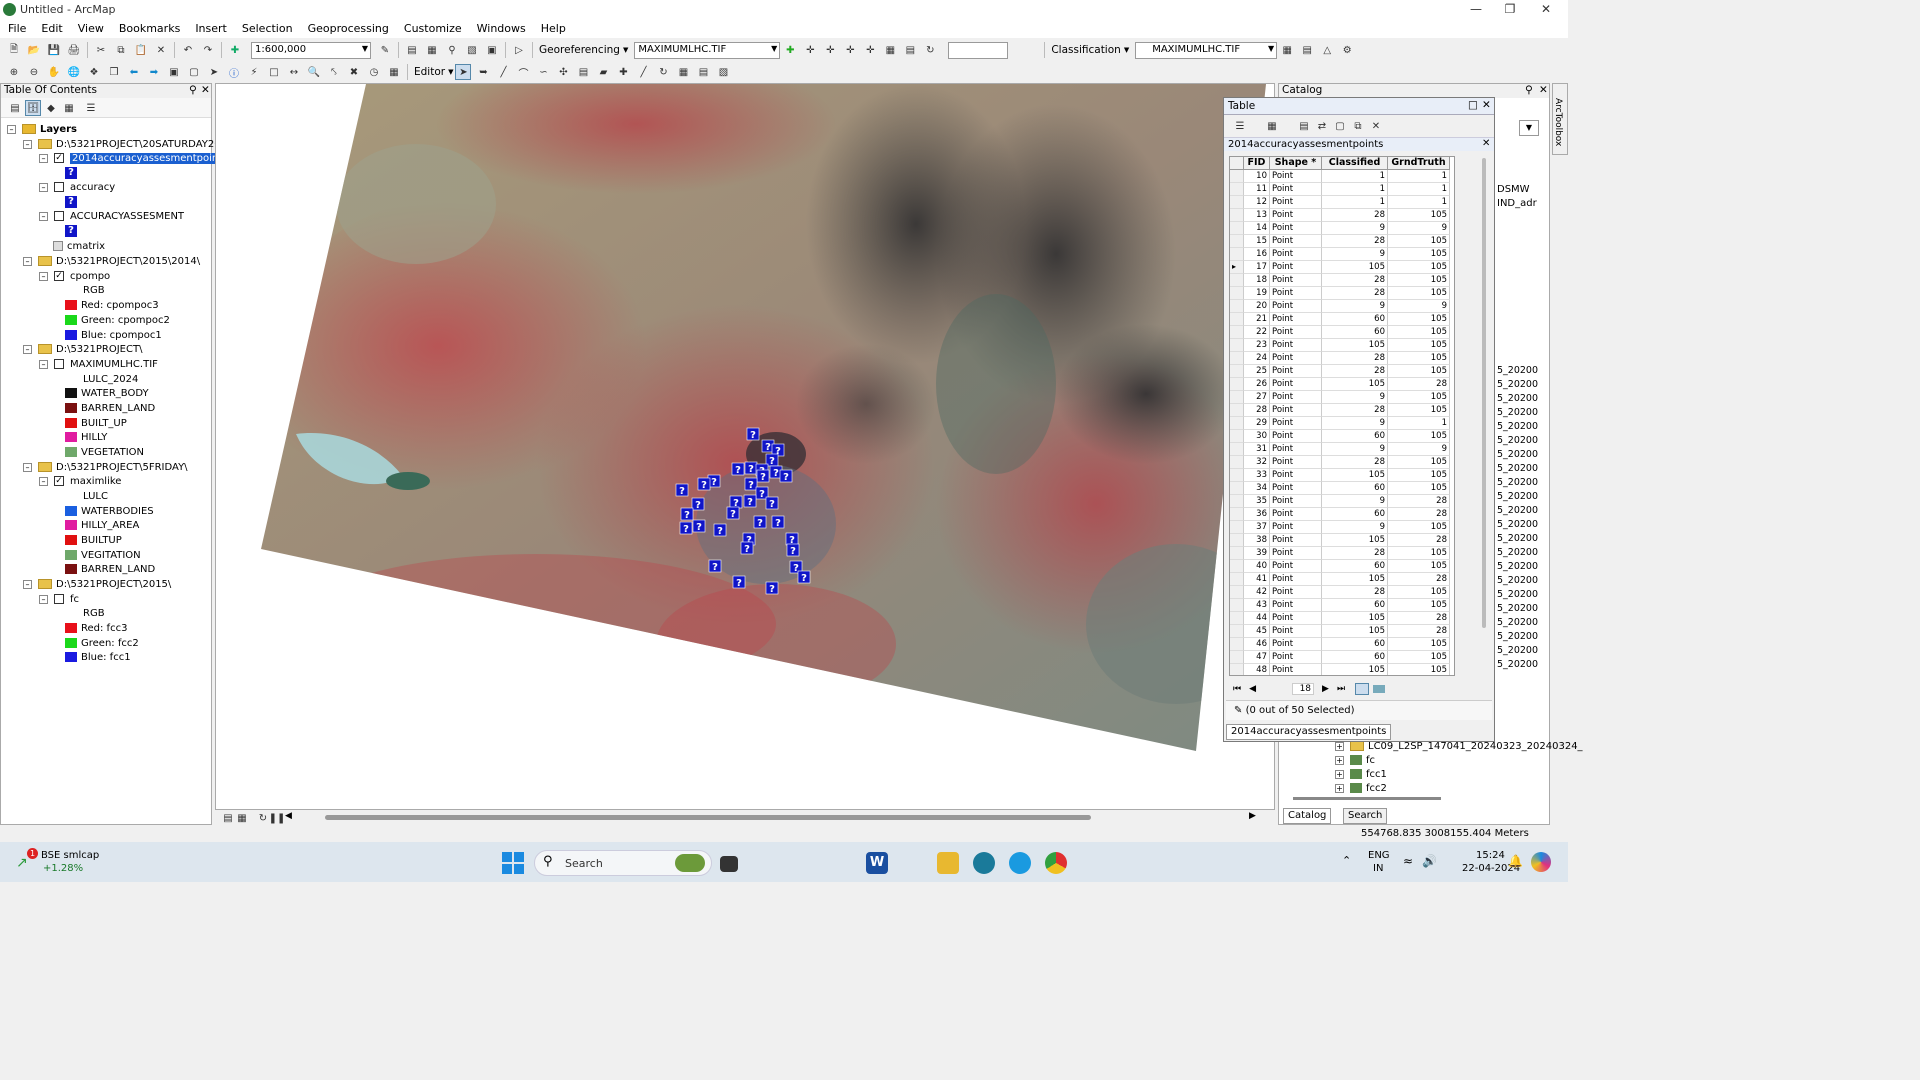  What do you see at coordinates (1342, 644) in the screenshot?
I see `table-row: 46 Point 60 105` at bounding box center [1342, 644].